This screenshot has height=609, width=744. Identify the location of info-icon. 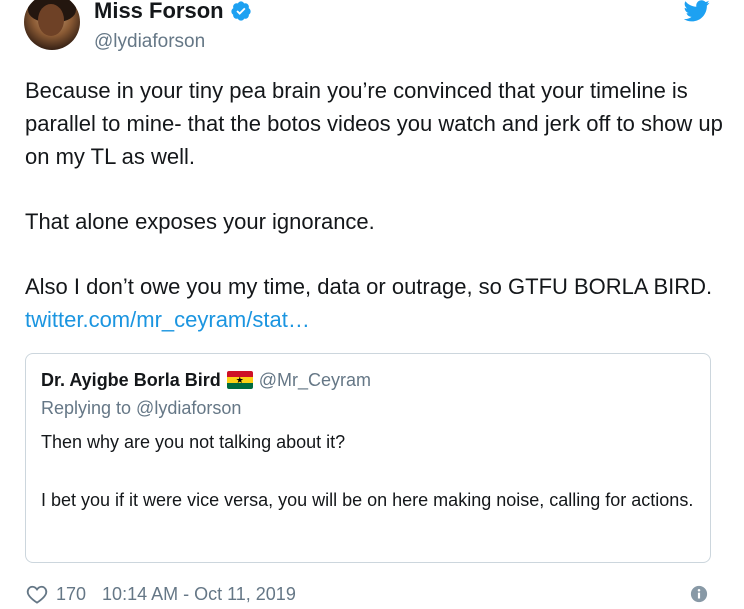
(699, 594).